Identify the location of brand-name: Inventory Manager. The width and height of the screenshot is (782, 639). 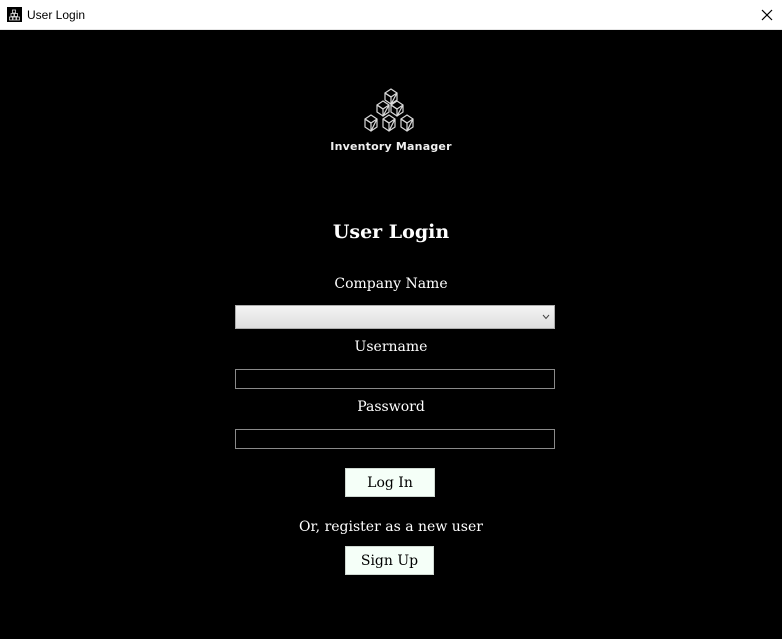
(391, 146).